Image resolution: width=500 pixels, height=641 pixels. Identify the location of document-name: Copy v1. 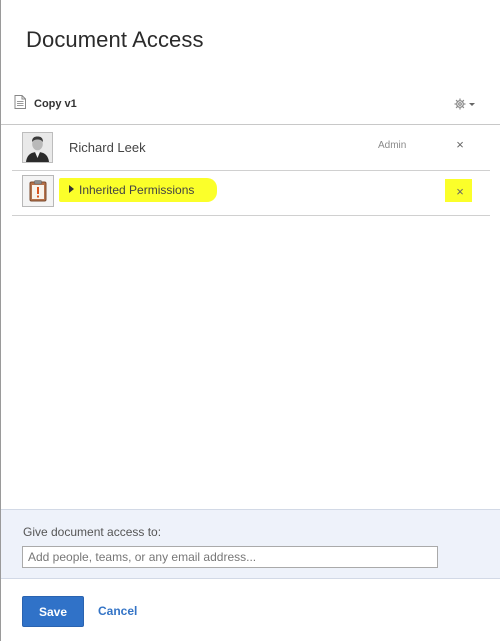
(55, 104).